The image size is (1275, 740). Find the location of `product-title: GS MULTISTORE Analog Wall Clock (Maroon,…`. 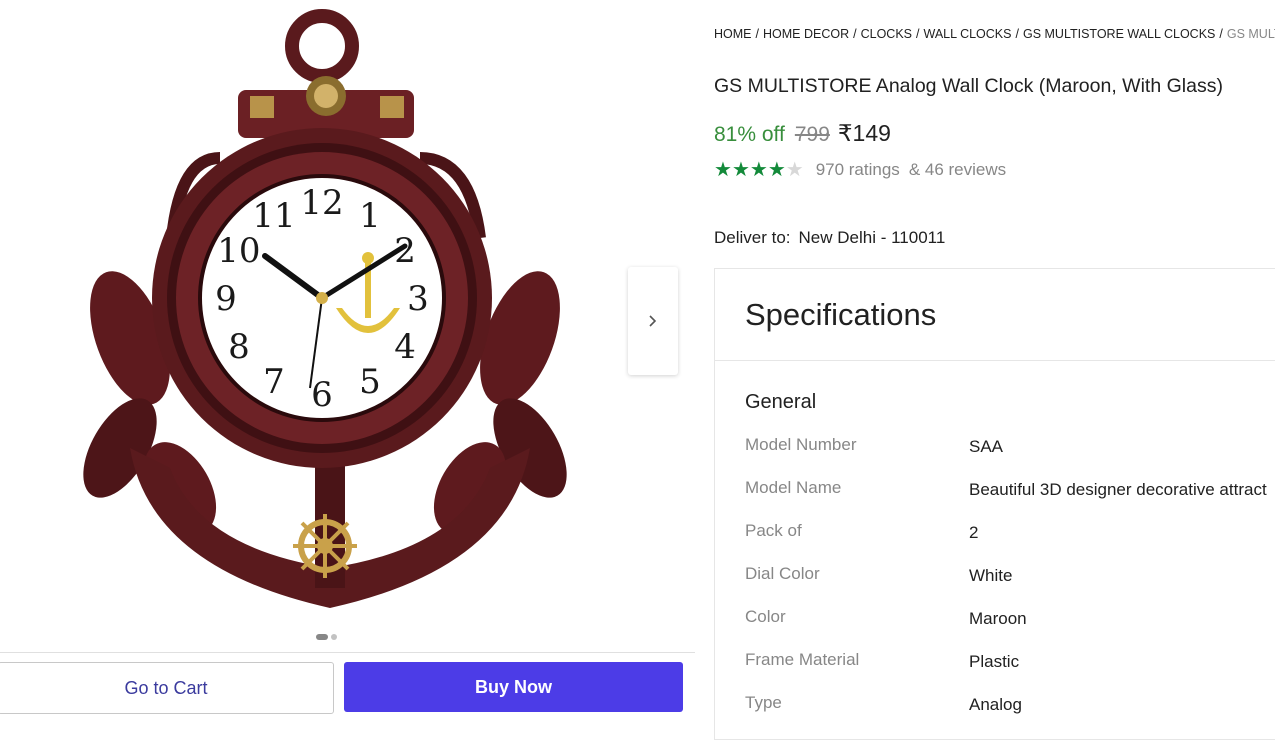

product-title: GS MULTISTORE Analog Wall Clock (Maroon,… is located at coordinates (968, 86).